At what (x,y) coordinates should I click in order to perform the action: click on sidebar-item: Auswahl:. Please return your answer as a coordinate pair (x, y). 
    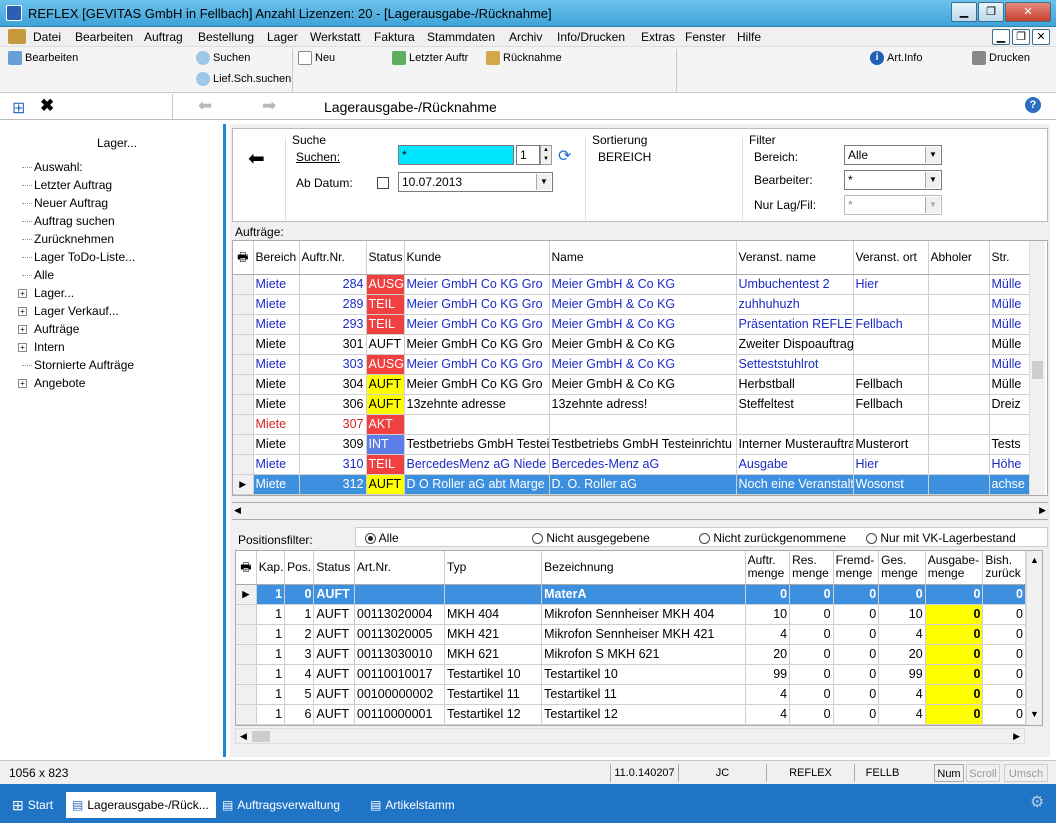
    Looking at the image, I should click on (58, 167).